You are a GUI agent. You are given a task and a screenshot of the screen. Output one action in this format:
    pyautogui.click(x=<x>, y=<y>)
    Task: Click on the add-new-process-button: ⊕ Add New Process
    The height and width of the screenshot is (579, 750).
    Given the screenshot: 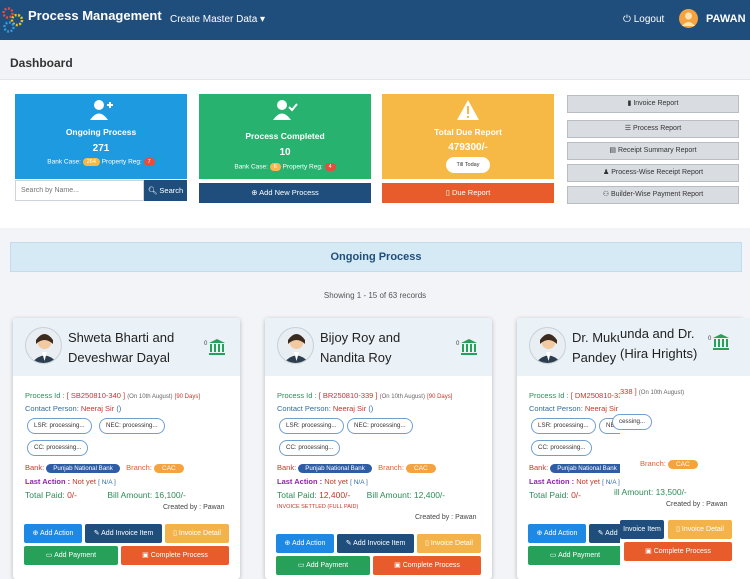 What is the action you would take?
    pyautogui.click(x=285, y=193)
    